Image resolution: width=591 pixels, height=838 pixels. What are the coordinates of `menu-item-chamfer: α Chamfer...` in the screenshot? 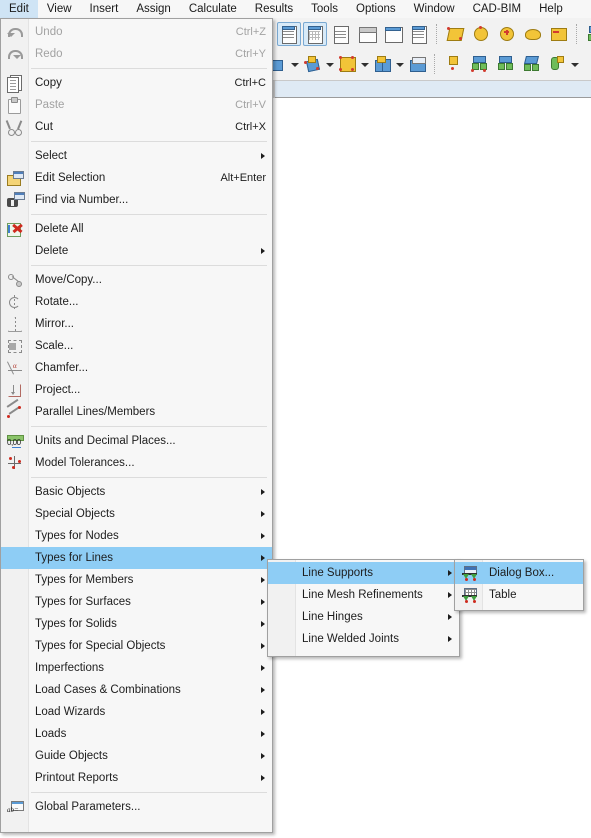 It's located at (136, 368).